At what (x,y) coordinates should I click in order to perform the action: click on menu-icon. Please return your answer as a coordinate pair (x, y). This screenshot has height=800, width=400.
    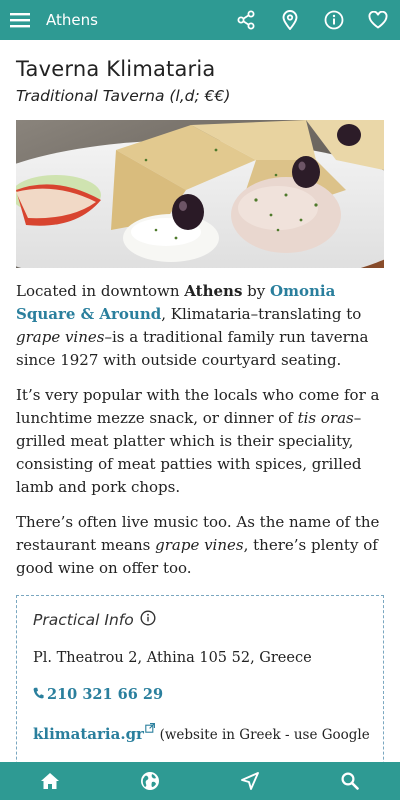
    Looking at the image, I should click on (20, 20).